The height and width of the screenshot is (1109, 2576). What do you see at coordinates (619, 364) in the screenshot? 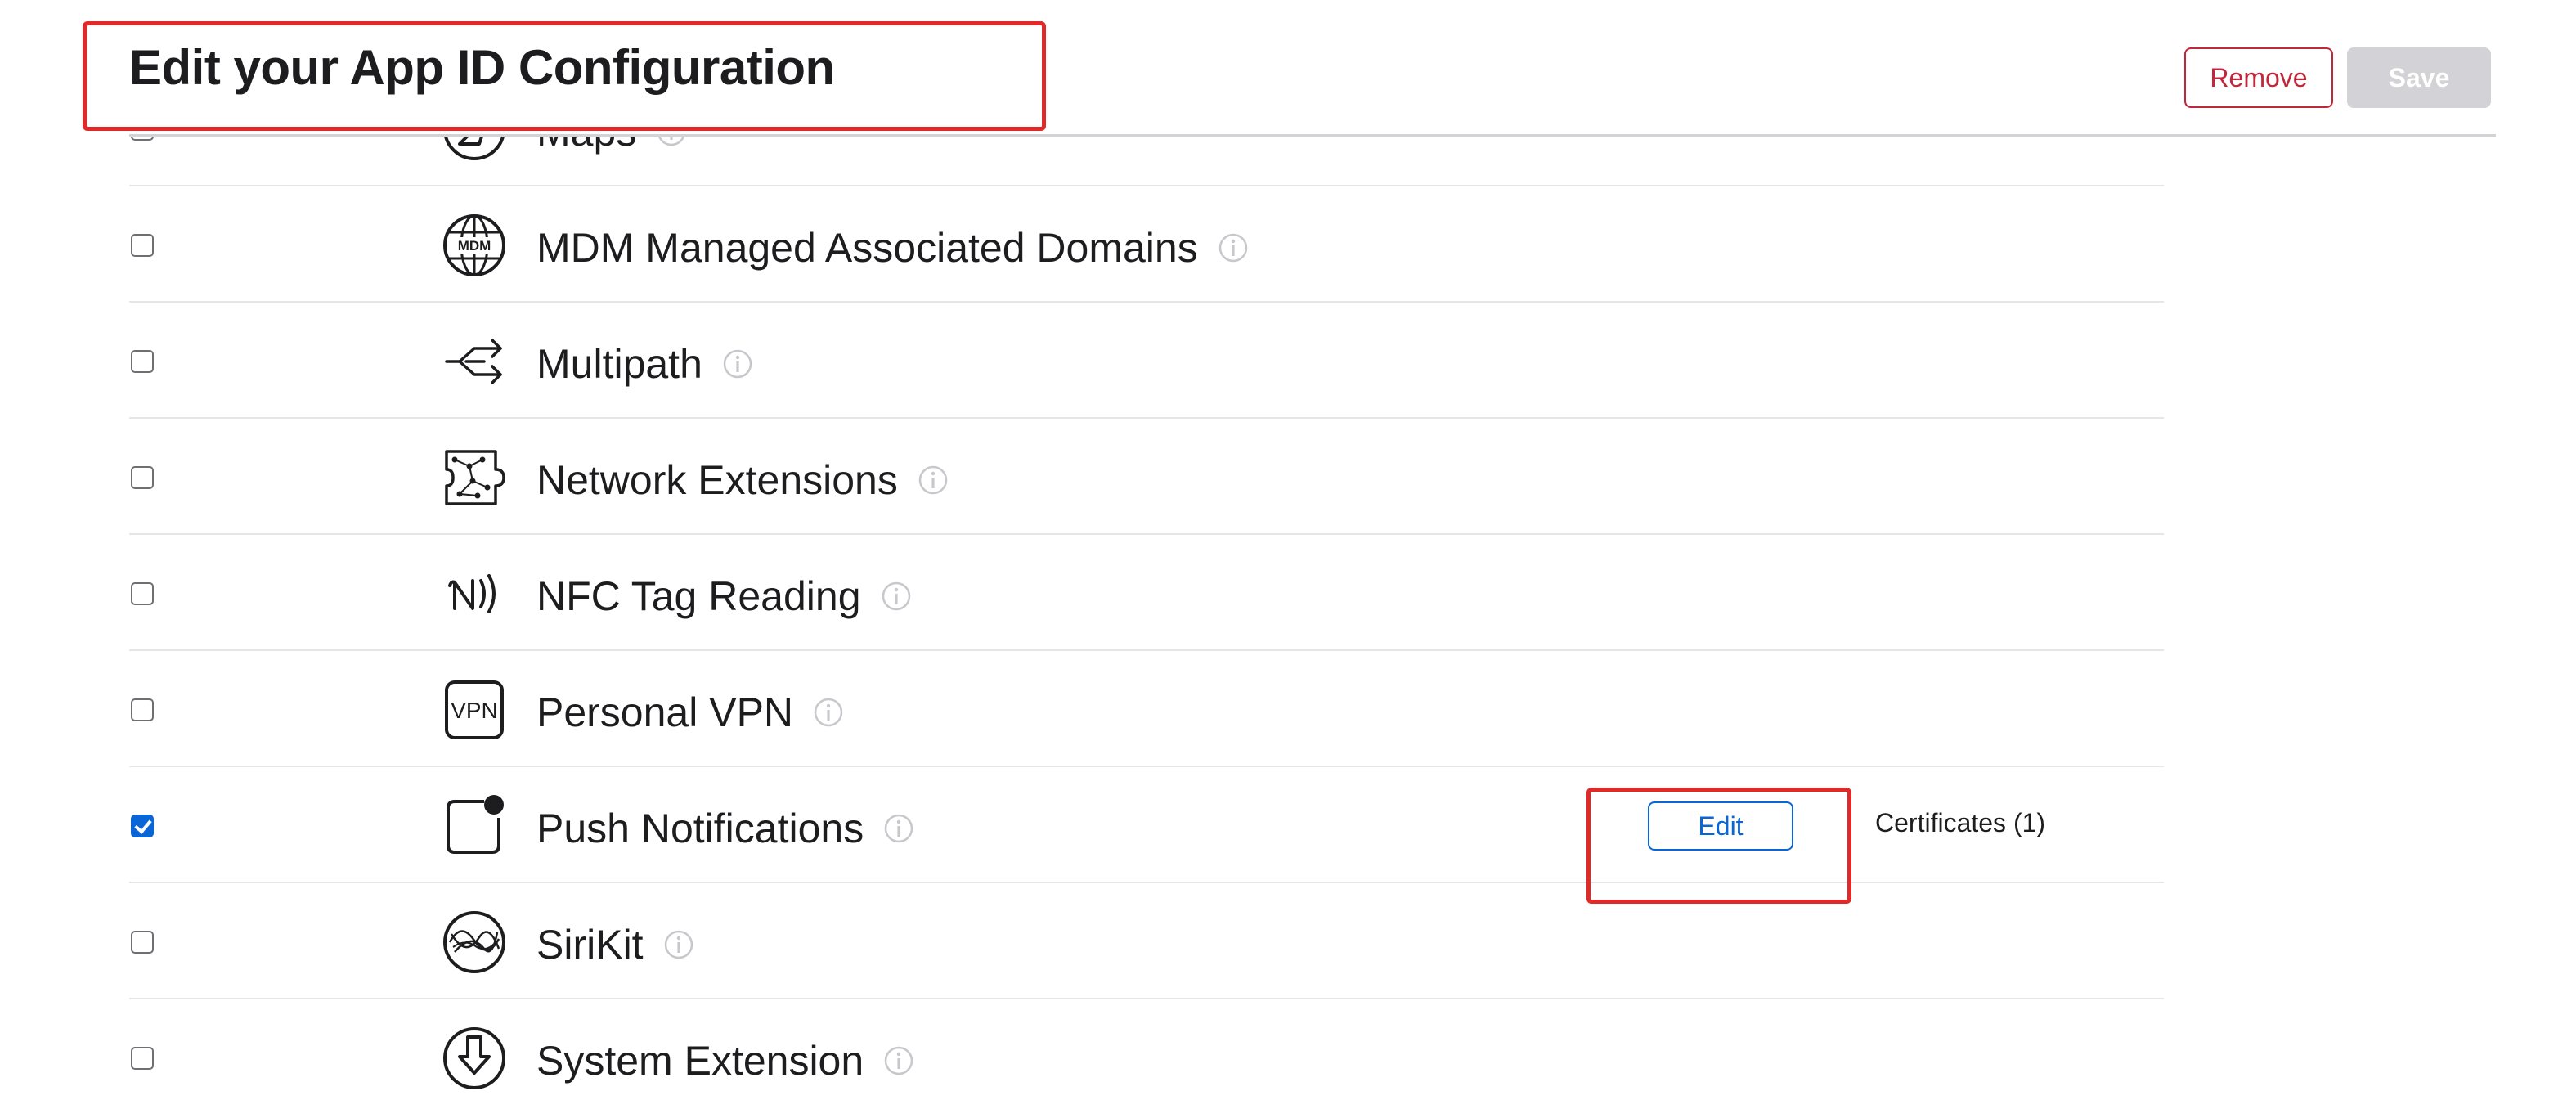
I see `capability-label: Multipath` at bounding box center [619, 364].